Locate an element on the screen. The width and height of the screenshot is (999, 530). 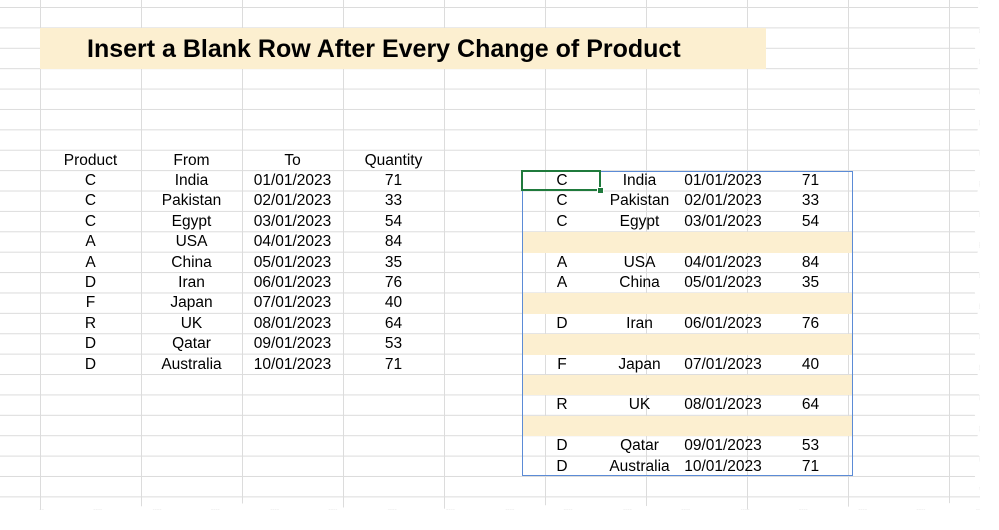
fill-handle is located at coordinates (600, 190).